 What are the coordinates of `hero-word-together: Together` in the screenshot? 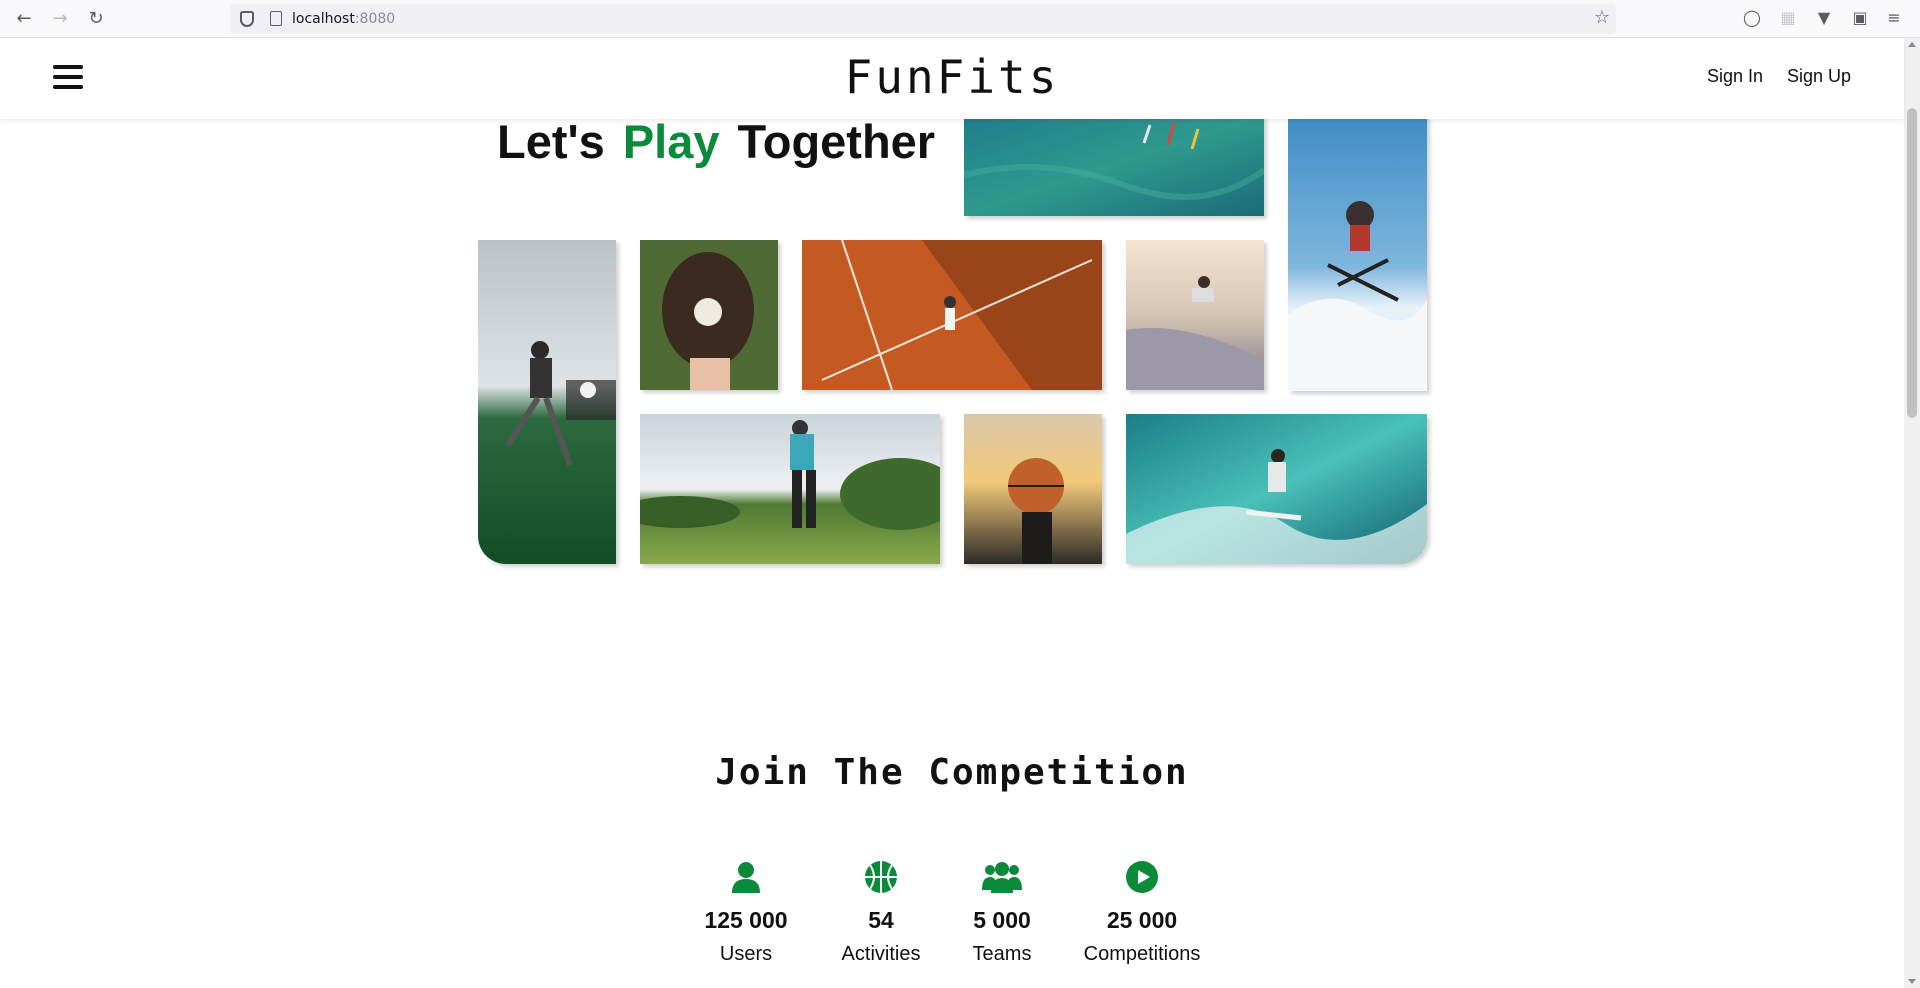 It's located at (836, 141).